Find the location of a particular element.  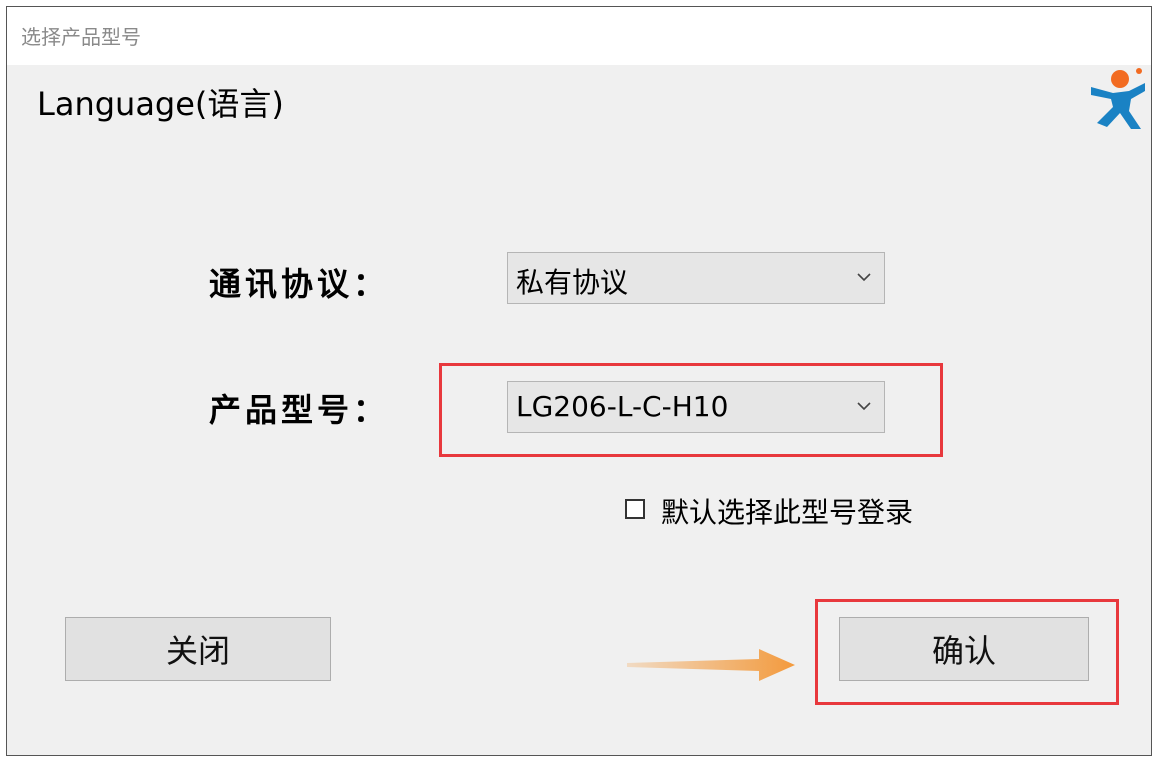

checkbox-box is located at coordinates (635, 509).